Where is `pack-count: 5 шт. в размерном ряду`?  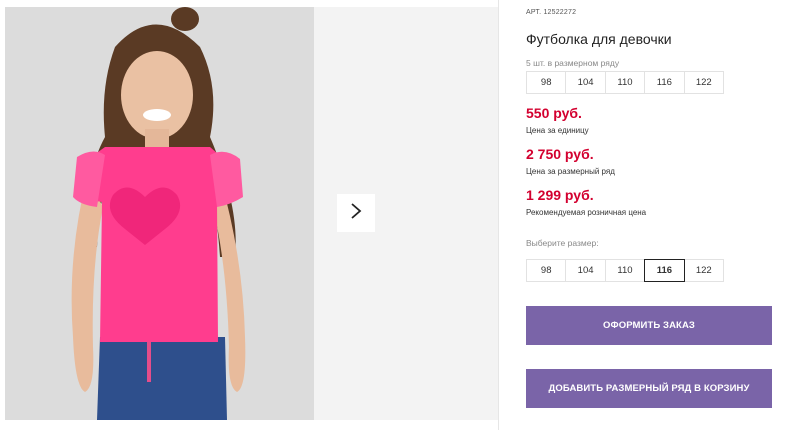
pack-count: 5 шт. в размерном ряду is located at coordinates (573, 63).